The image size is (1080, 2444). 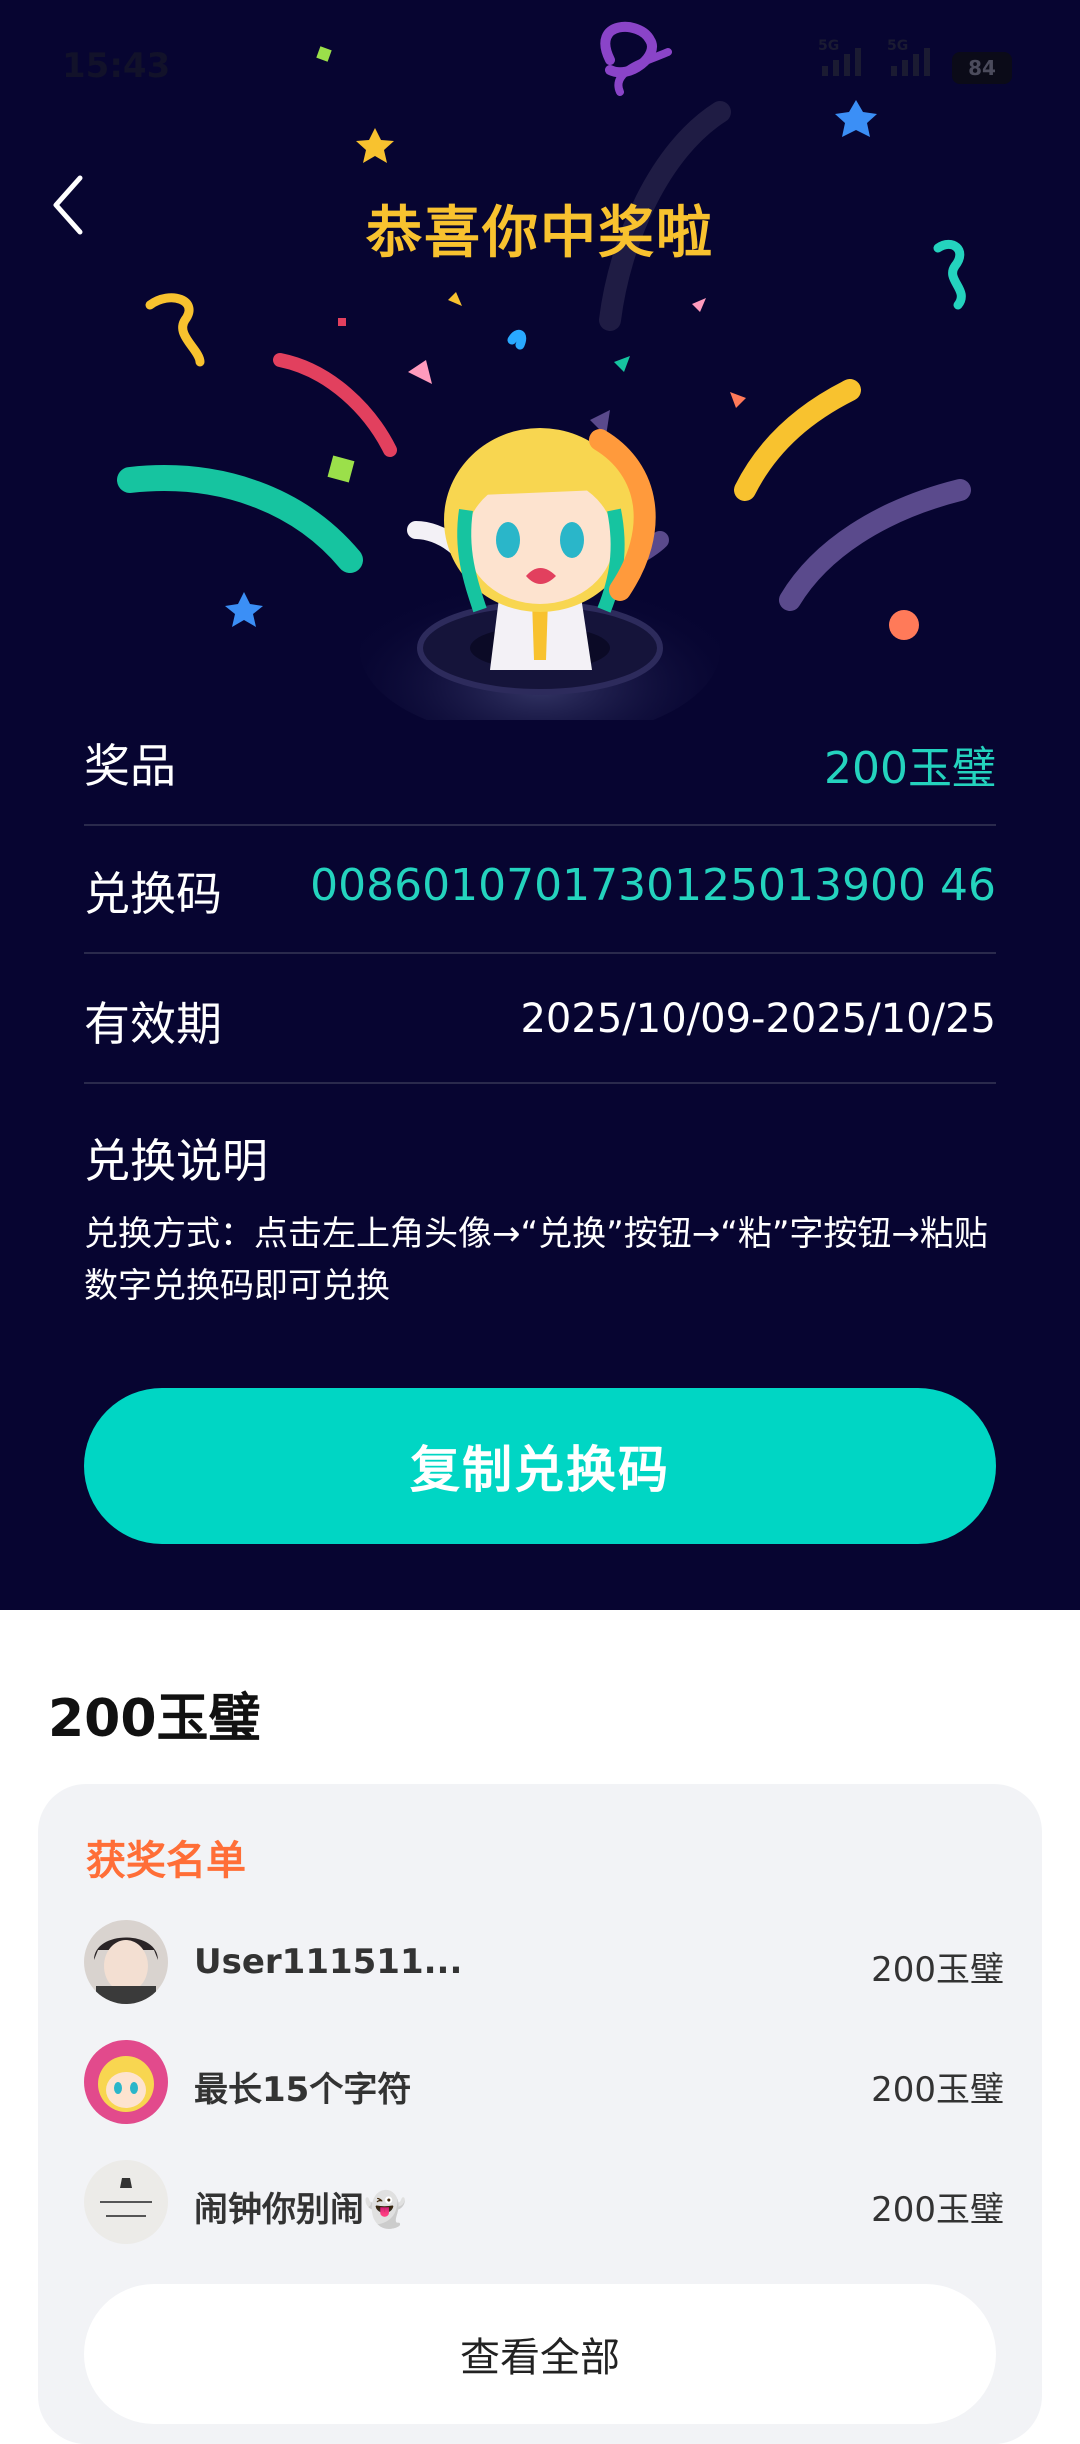 What do you see at coordinates (536, 1260) in the screenshot?
I see `instructions-text: 兑换方式：点击左上角头像→“兑换”按钮→“粘”字按钮→粘贴数字兑换码即可兑换` at bounding box center [536, 1260].